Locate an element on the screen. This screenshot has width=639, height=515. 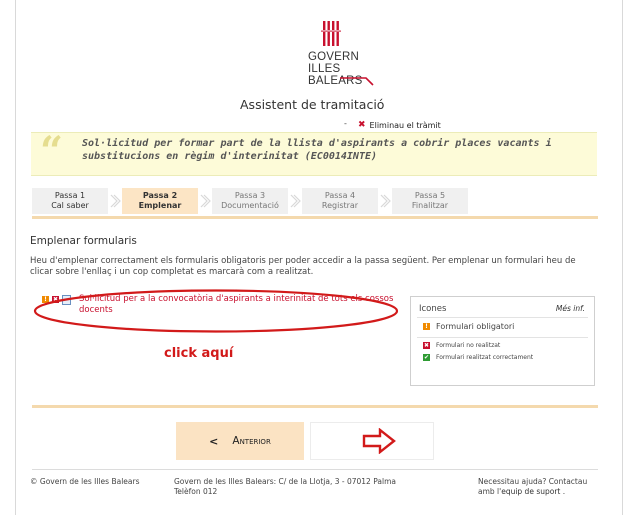
arrow-right-annotation-icon is located at coordinates (379, 441).